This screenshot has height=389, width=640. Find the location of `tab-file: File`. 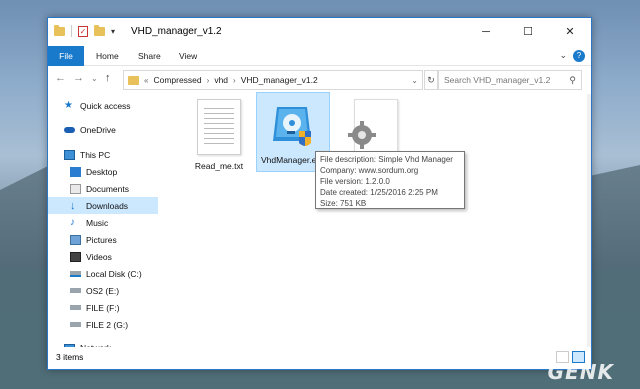

tab-file: File is located at coordinates (66, 56).